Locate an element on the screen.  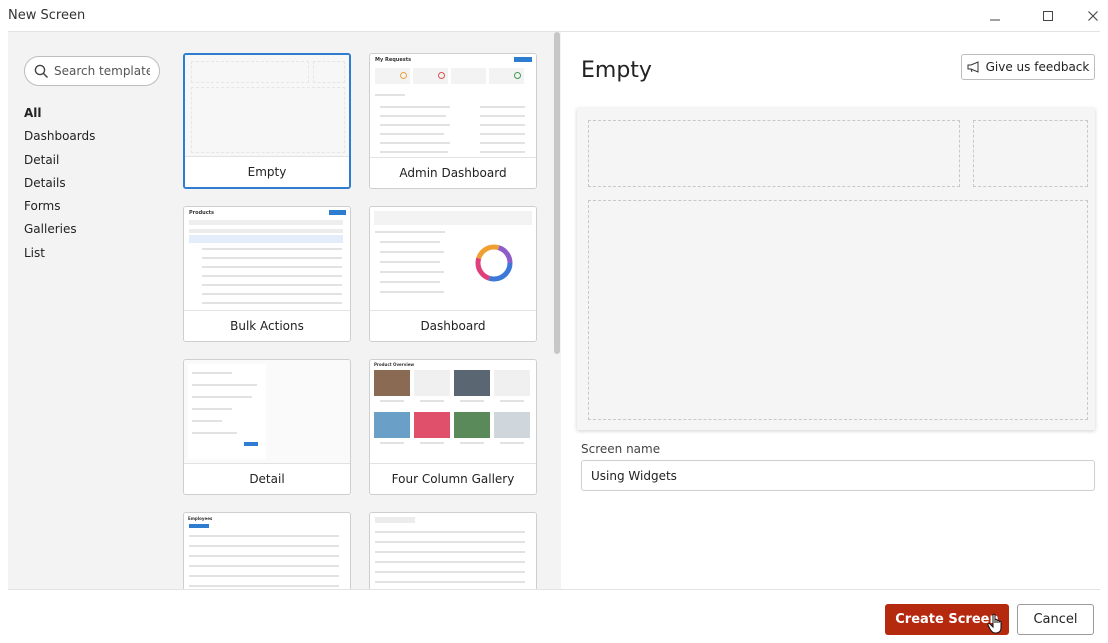
window-title: New Screen is located at coordinates (47, 15).